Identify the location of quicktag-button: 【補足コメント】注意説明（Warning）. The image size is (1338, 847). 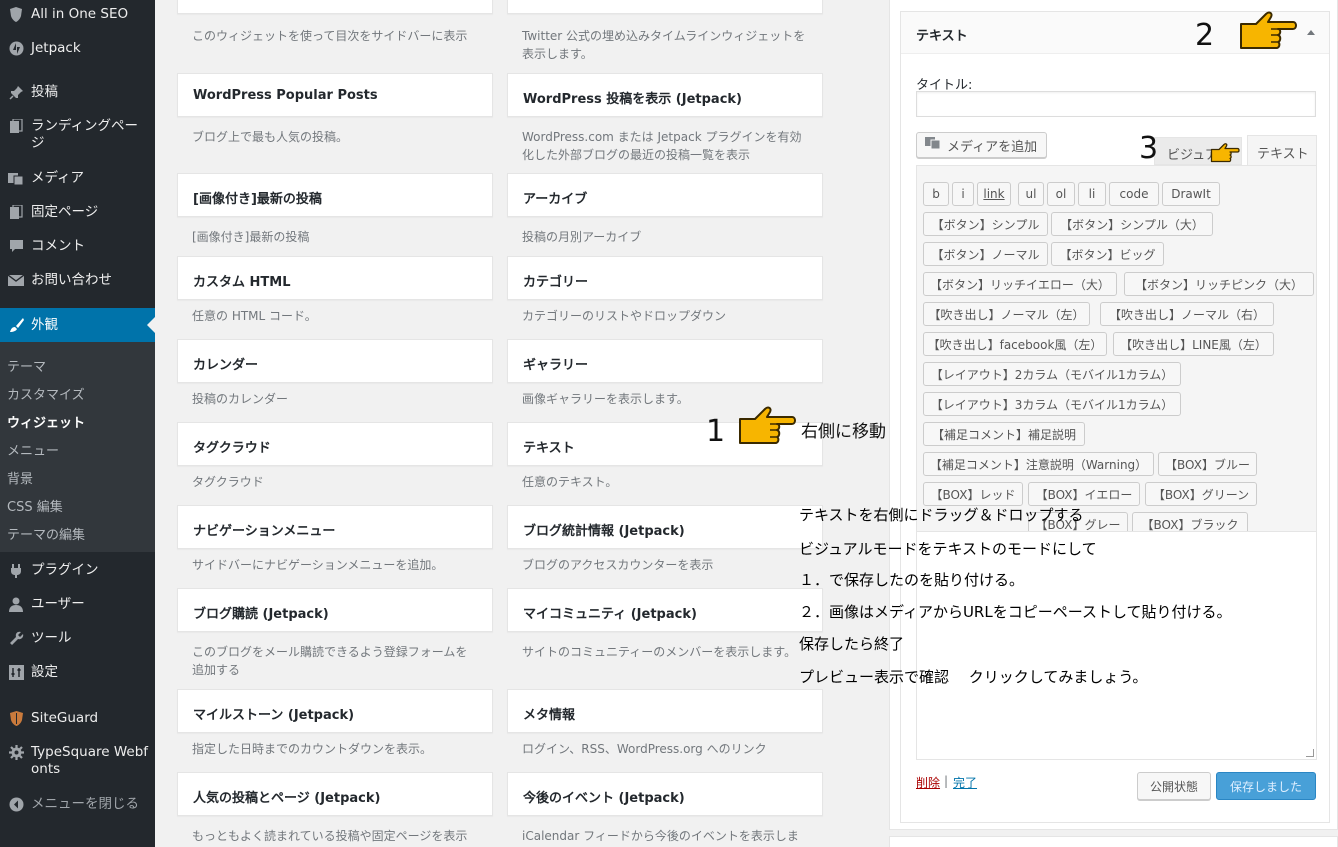
(1038, 464).